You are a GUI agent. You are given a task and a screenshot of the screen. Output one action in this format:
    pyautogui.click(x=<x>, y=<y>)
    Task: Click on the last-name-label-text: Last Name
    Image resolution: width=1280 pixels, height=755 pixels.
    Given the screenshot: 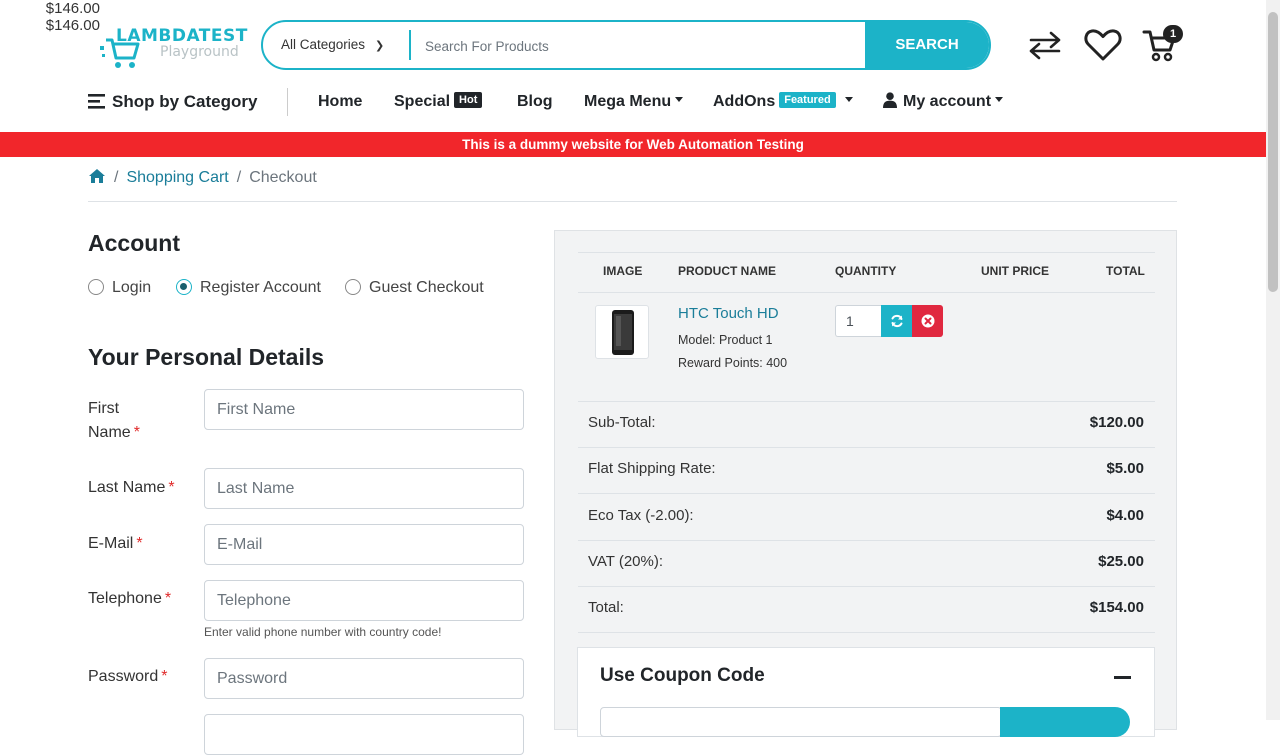 What is the action you would take?
    pyautogui.click(x=127, y=487)
    